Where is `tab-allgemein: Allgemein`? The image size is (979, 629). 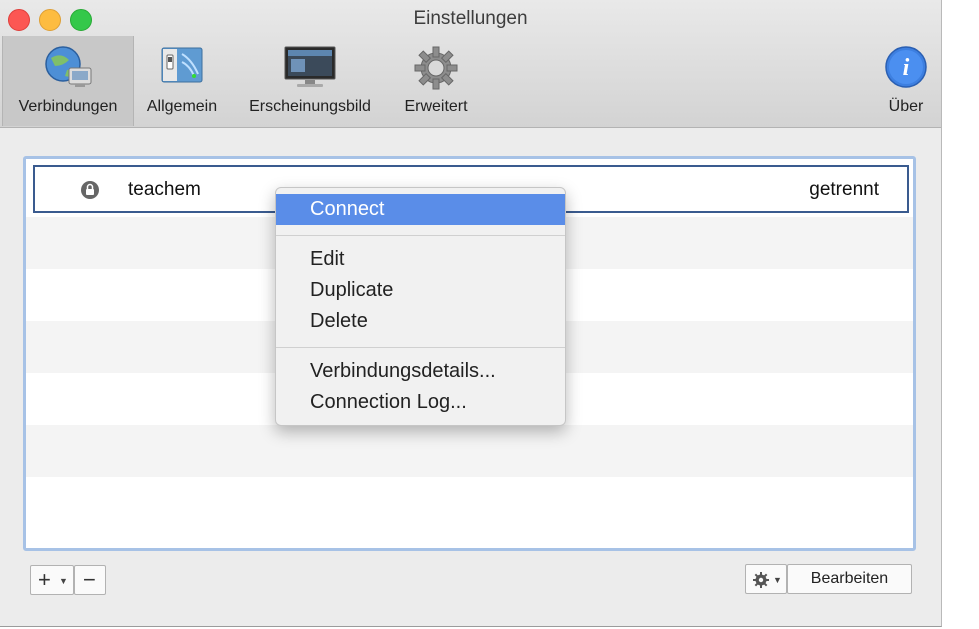 tab-allgemein: Allgemein is located at coordinates (182, 81).